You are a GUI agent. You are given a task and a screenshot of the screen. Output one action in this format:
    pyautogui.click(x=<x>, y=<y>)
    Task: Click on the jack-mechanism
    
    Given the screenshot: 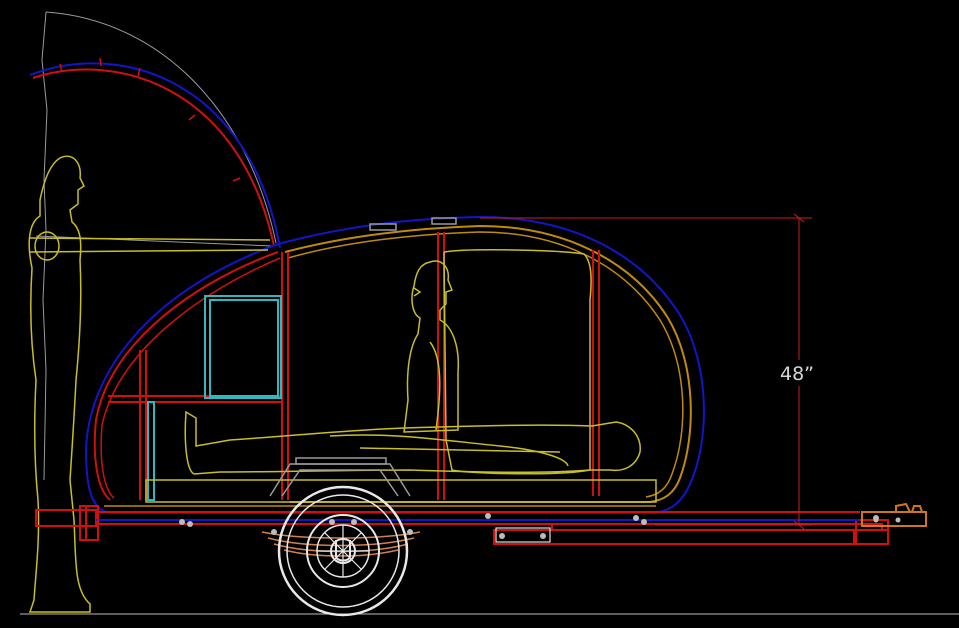 What is the action you would take?
    pyautogui.click(x=340, y=477)
    